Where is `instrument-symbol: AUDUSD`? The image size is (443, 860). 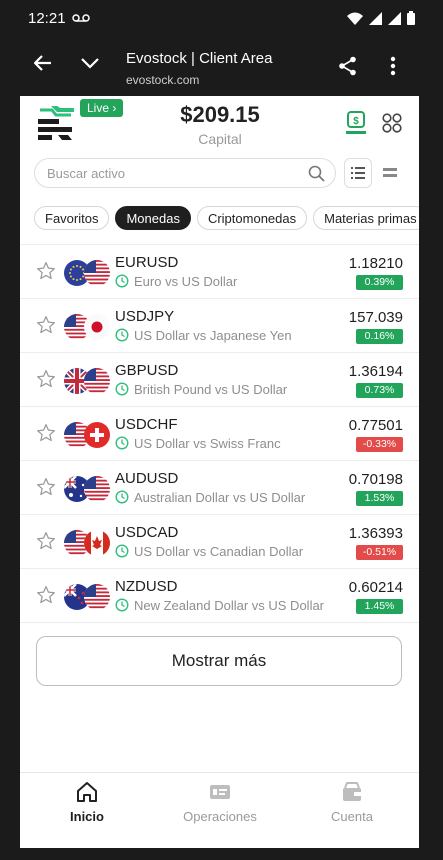 instrument-symbol: AUDUSD is located at coordinates (147, 478).